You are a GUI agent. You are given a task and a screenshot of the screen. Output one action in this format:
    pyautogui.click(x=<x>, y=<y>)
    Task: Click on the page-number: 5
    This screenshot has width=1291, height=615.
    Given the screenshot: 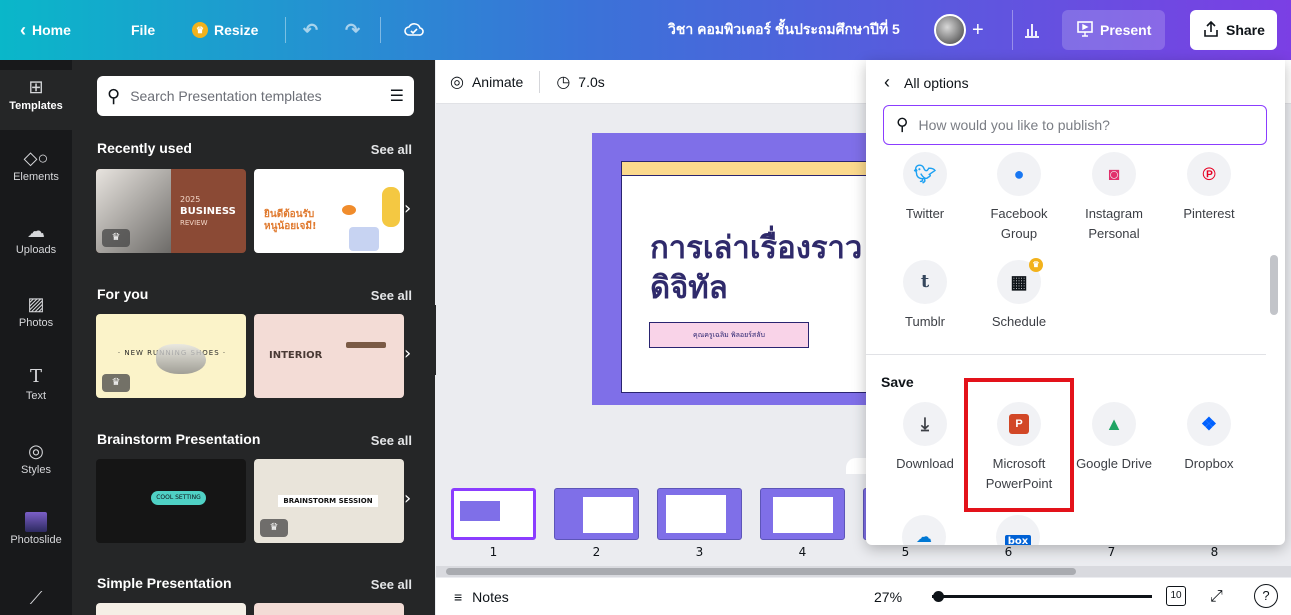 What is the action you would take?
    pyautogui.click(x=905, y=552)
    